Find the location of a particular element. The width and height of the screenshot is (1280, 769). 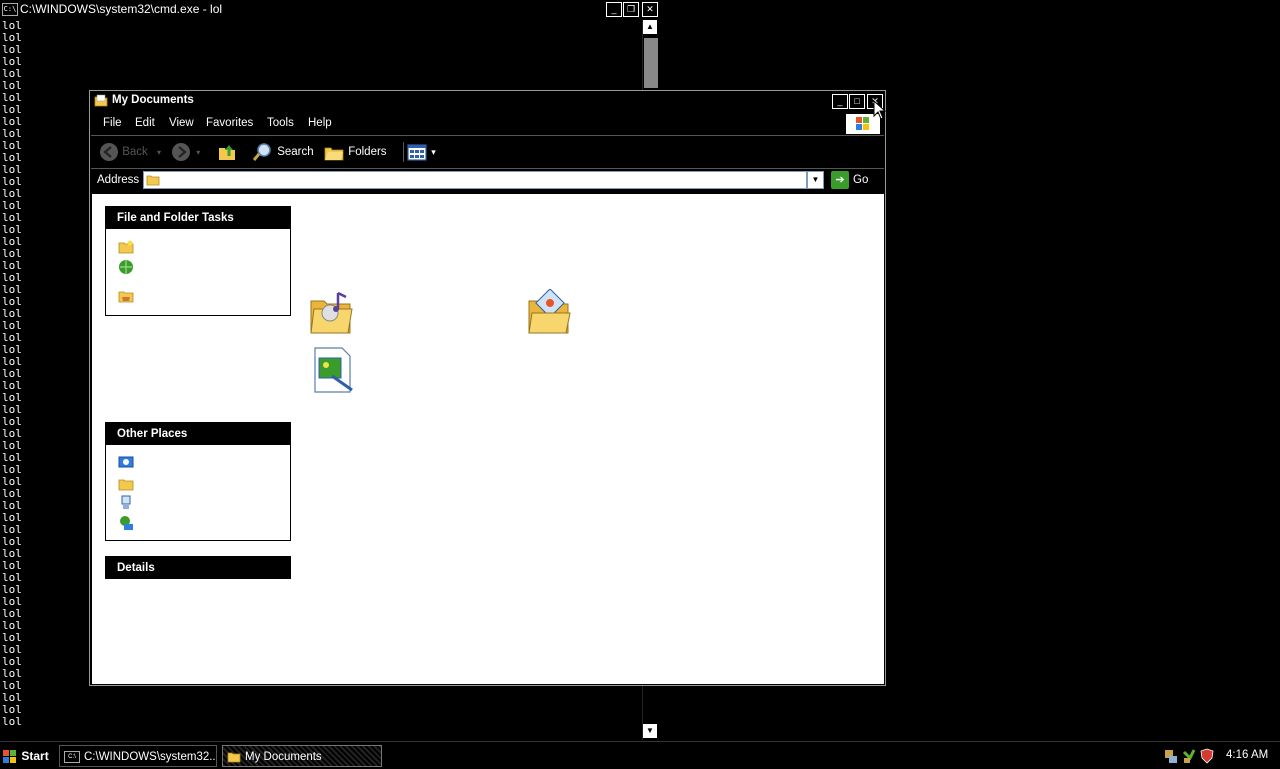

menu-edit: Edit is located at coordinates (145, 123).